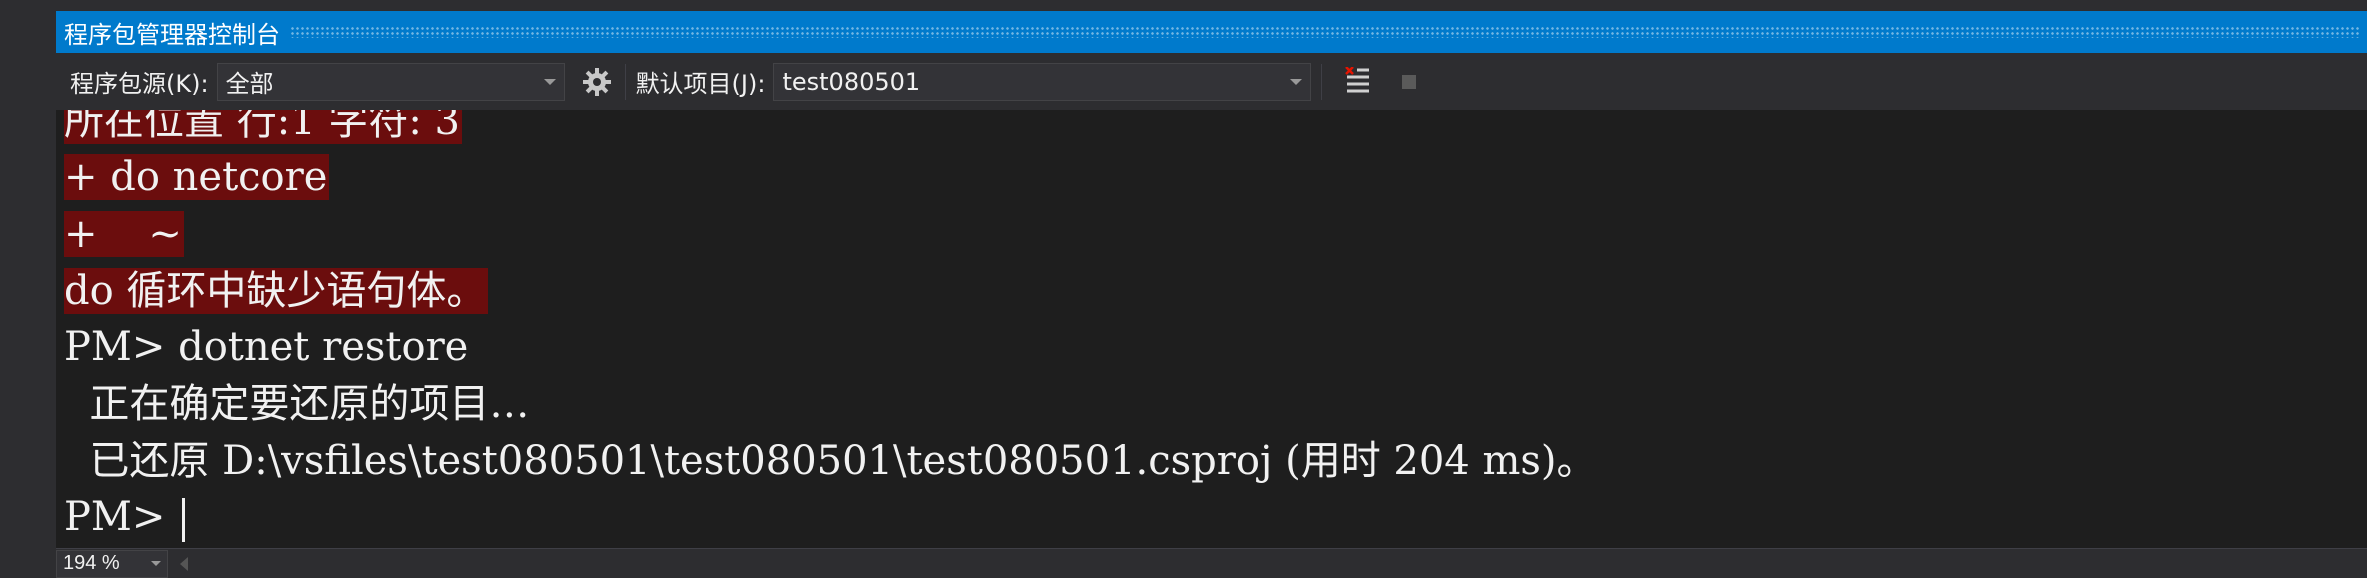 This screenshot has width=2367, height=578. Describe the element at coordinates (91, 563) in the screenshot. I see `zoom-value: 194 %` at that location.